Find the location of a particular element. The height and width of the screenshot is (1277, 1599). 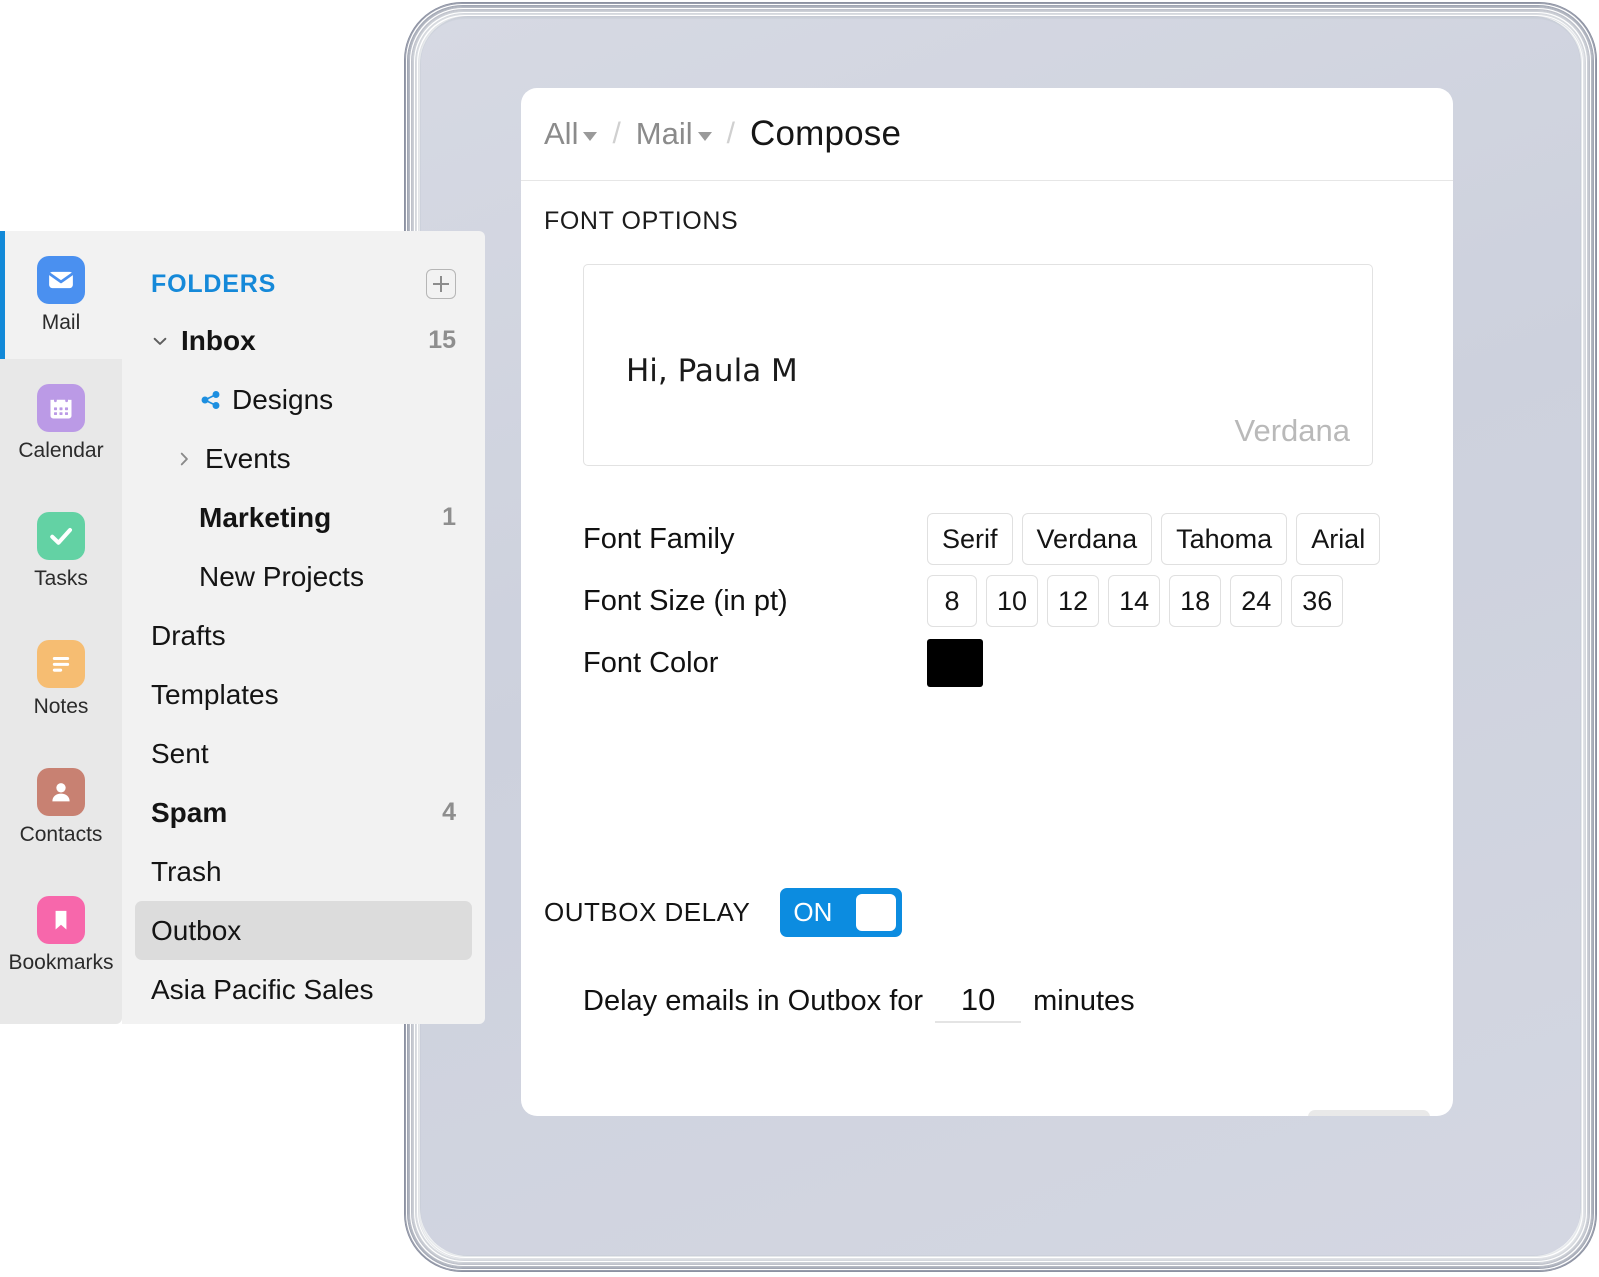

app-rail: Mail Calendar Tasks Notes Contacts Bookmarks is located at coordinates (61, 627).